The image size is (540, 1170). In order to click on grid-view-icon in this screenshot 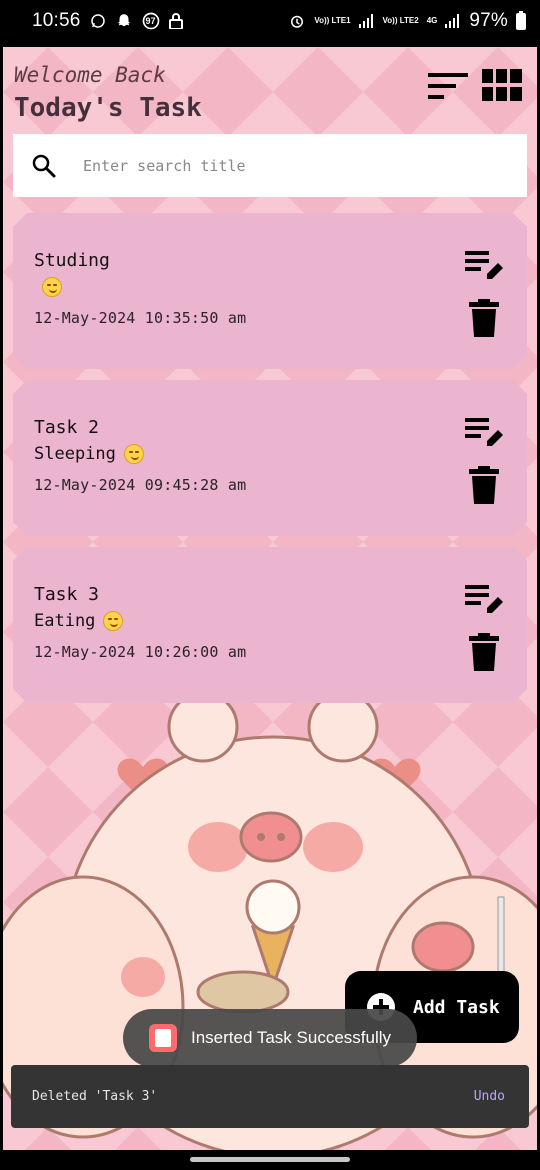, I will do `click(502, 85)`.